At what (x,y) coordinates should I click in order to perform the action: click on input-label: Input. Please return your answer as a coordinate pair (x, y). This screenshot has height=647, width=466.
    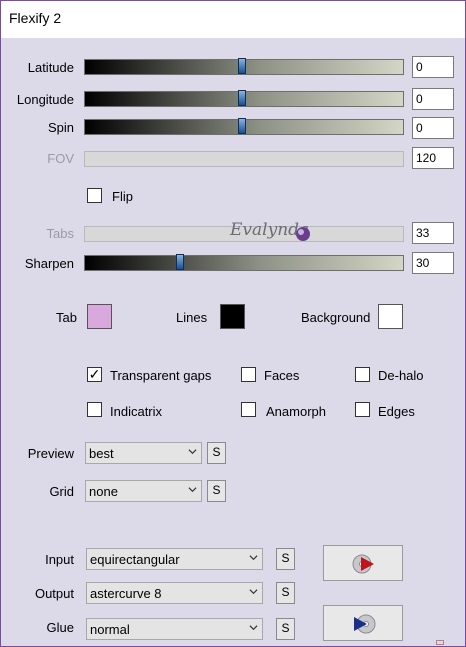
    Looking at the image, I should click on (59, 559).